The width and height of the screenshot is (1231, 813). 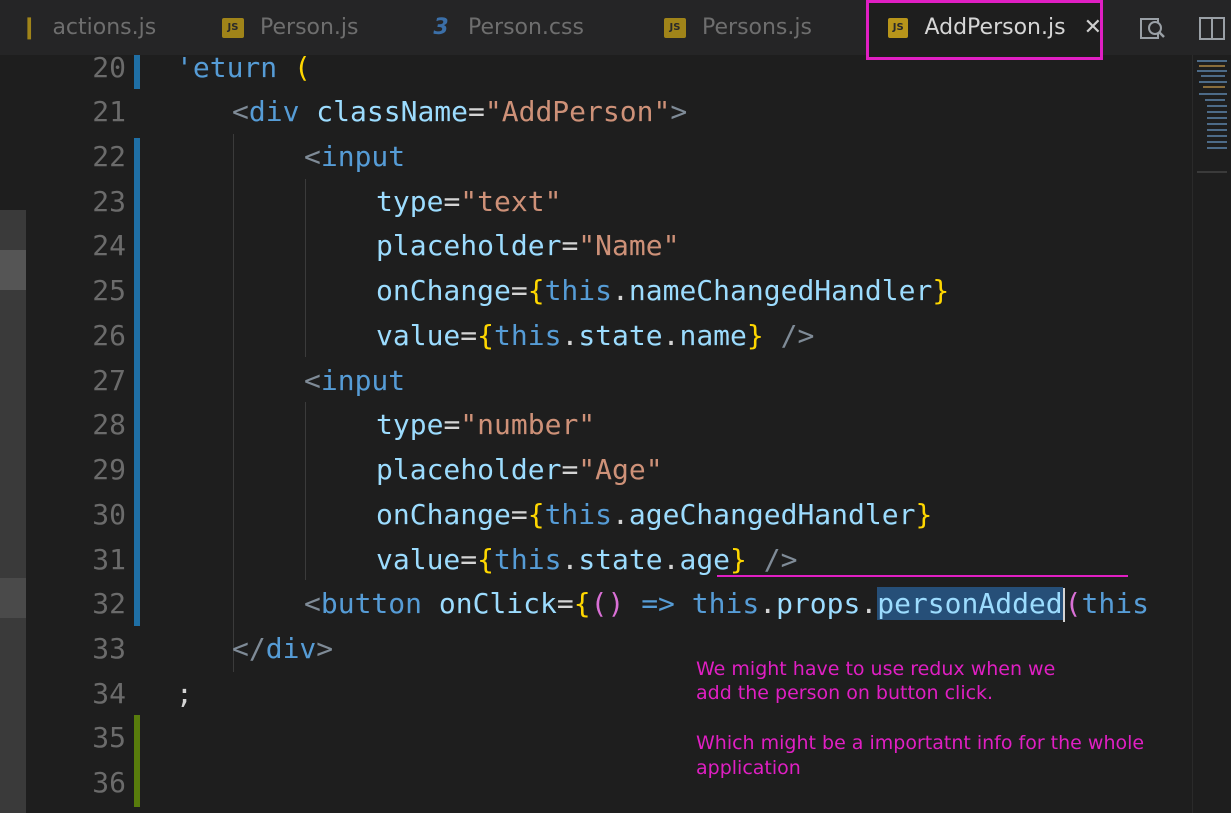 What do you see at coordinates (109, 111) in the screenshot?
I see `line-number: 21` at bounding box center [109, 111].